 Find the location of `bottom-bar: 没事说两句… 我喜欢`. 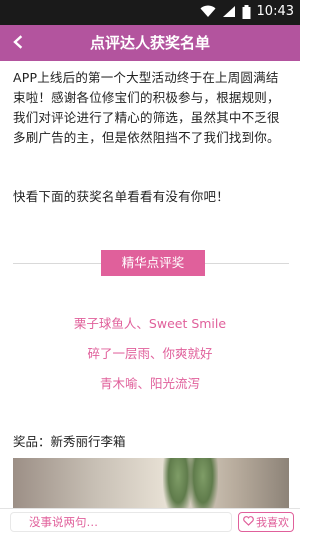

bottom-bar: 没事说两句… 我喜欢 is located at coordinates (150, 521).